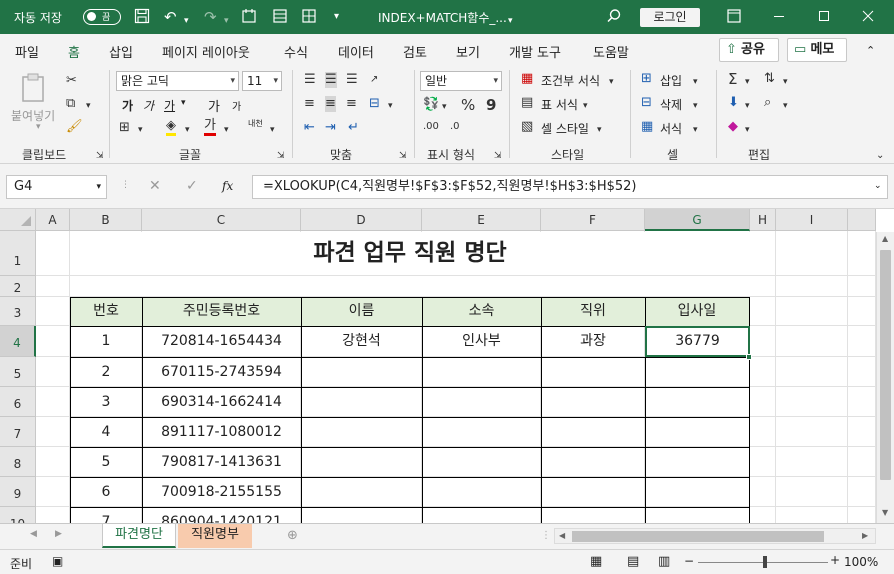 This screenshot has height=574, width=894. What do you see at coordinates (331, 80) in the screenshot?
I see `align-middle-icon: ☰` at bounding box center [331, 80].